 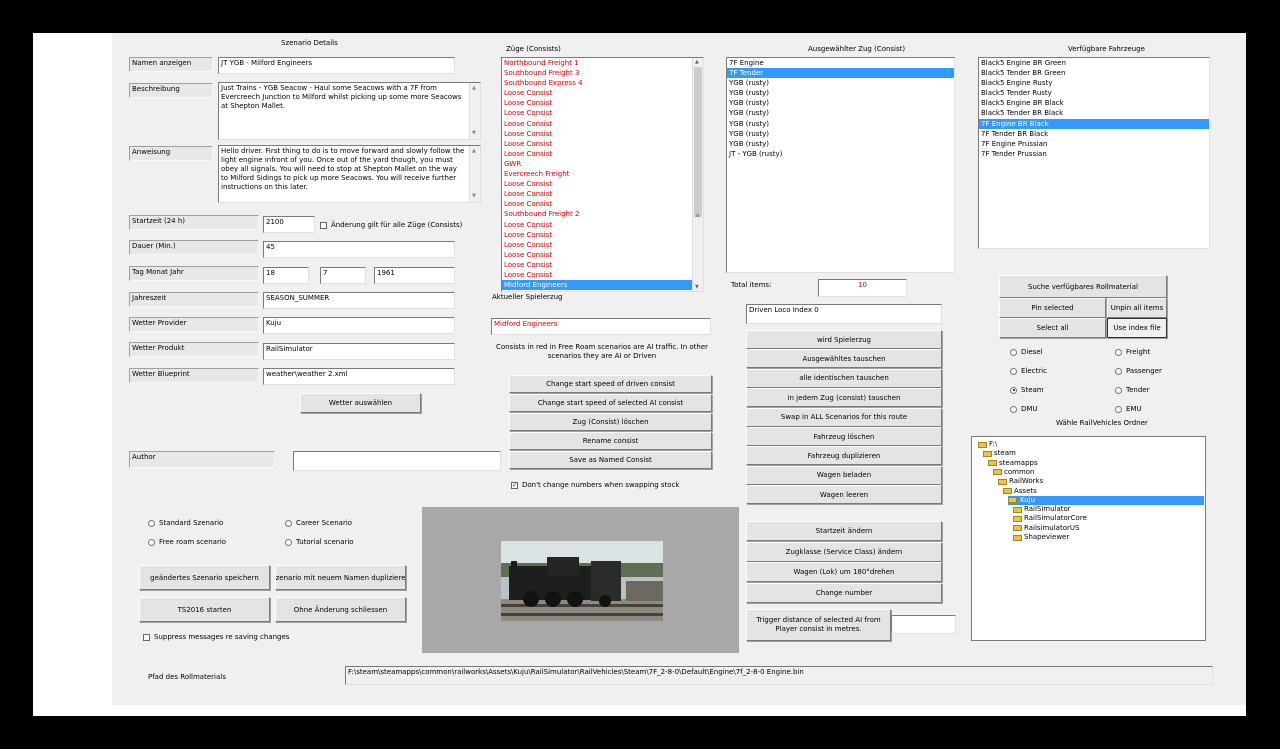 What do you see at coordinates (844, 572) in the screenshot?
I see `rotate-wagon-button: Wagen (Lok) um 180°drehen` at bounding box center [844, 572].